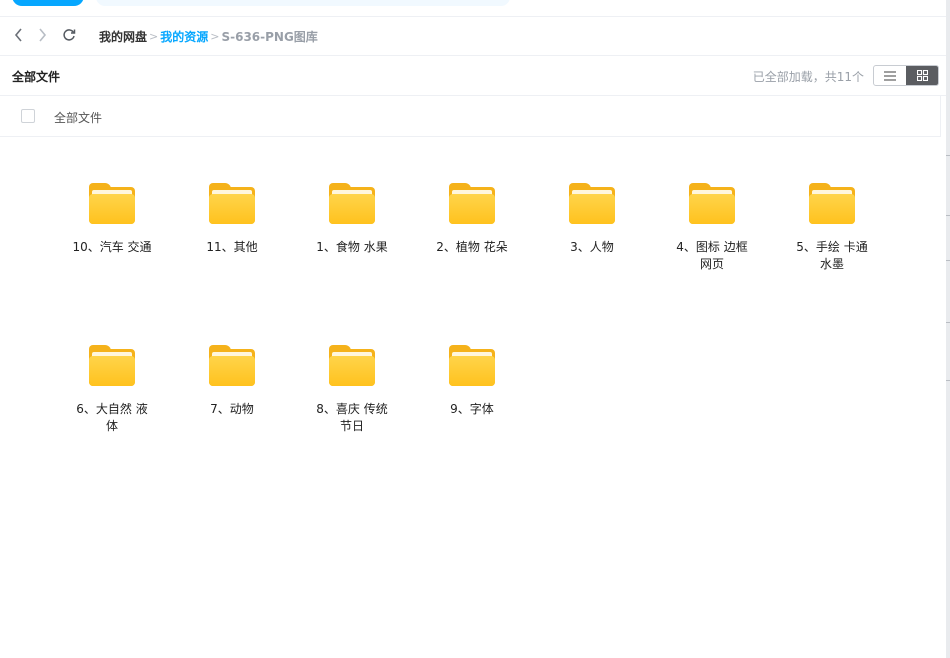  I want to click on folder-item: 8、喜庆 传统 节日, so click(352, 390).